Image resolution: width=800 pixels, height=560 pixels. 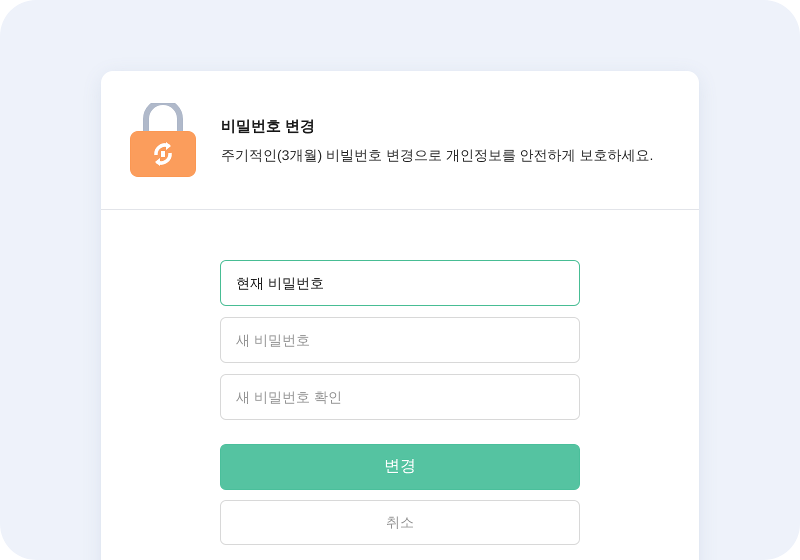 What do you see at coordinates (400, 397) in the screenshot?
I see `password-field: 새 비밀번호 확인` at bounding box center [400, 397].